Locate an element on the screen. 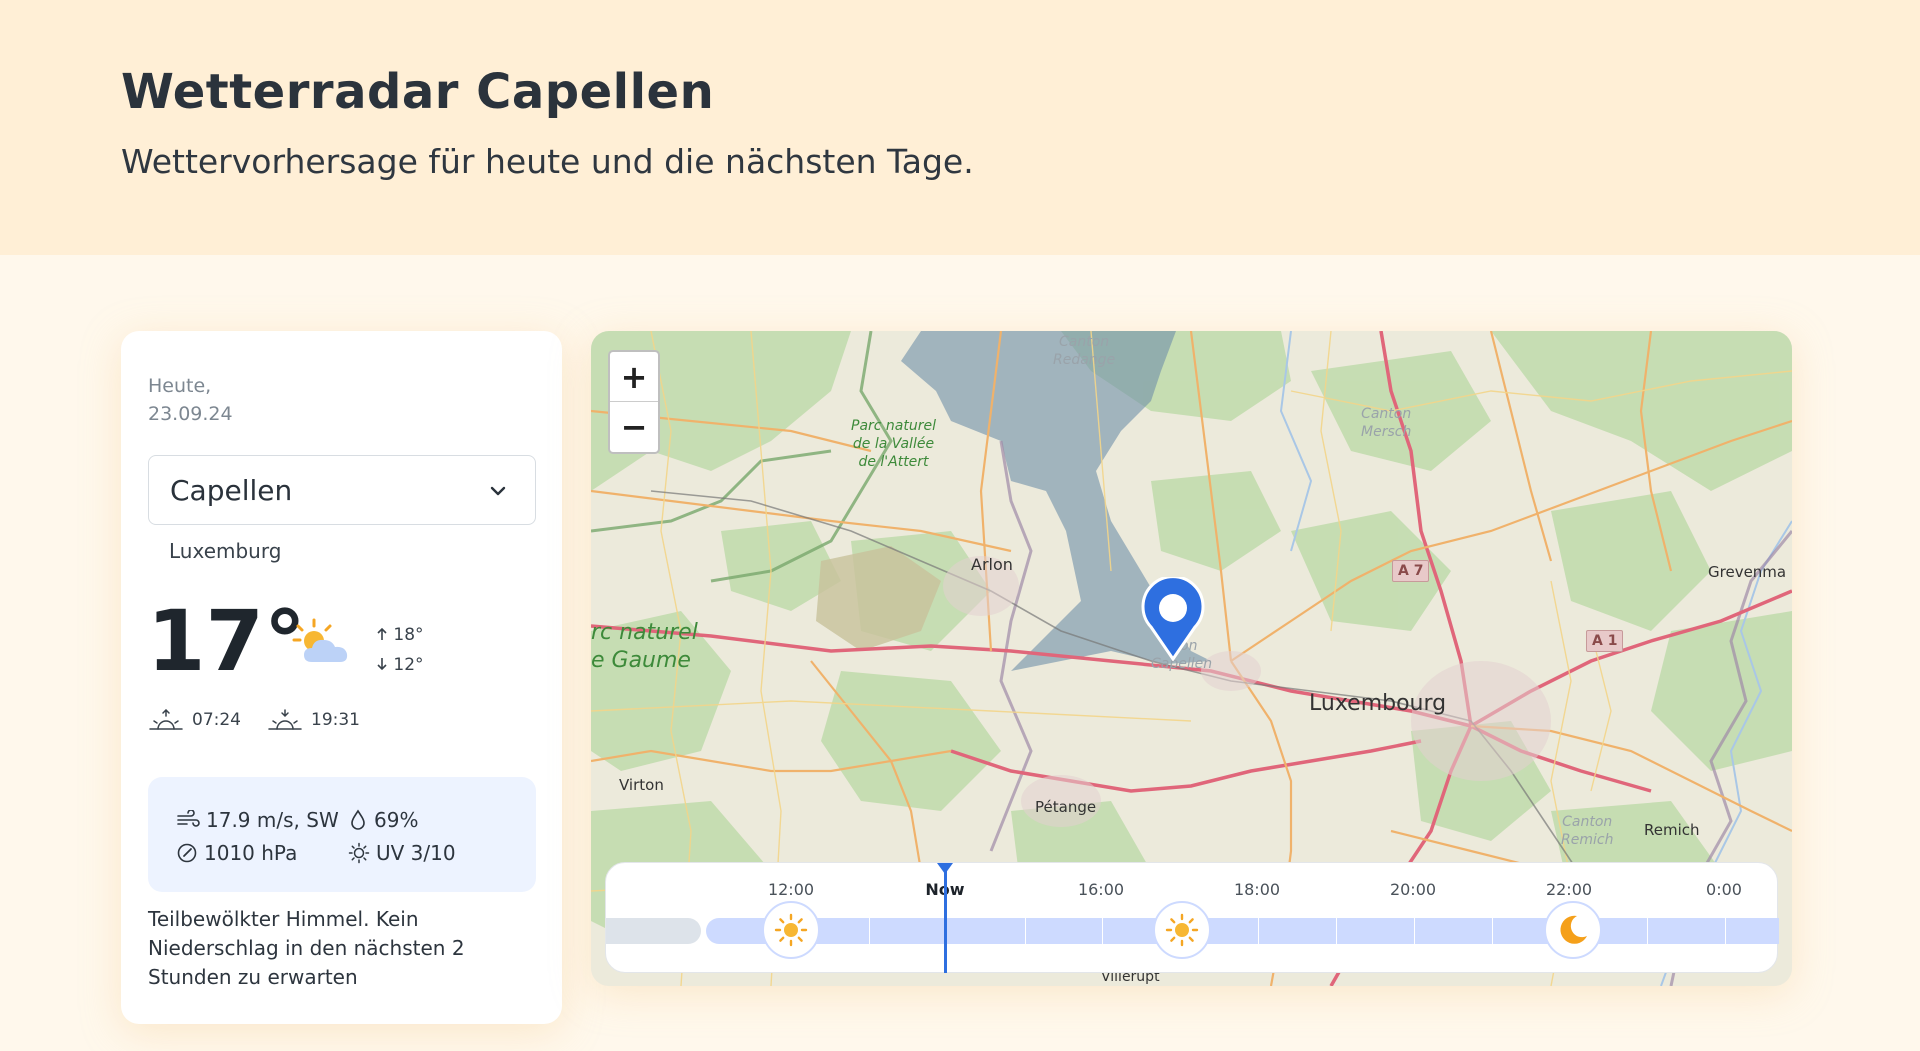  map-label-petange: Pétange is located at coordinates (1066, 807).